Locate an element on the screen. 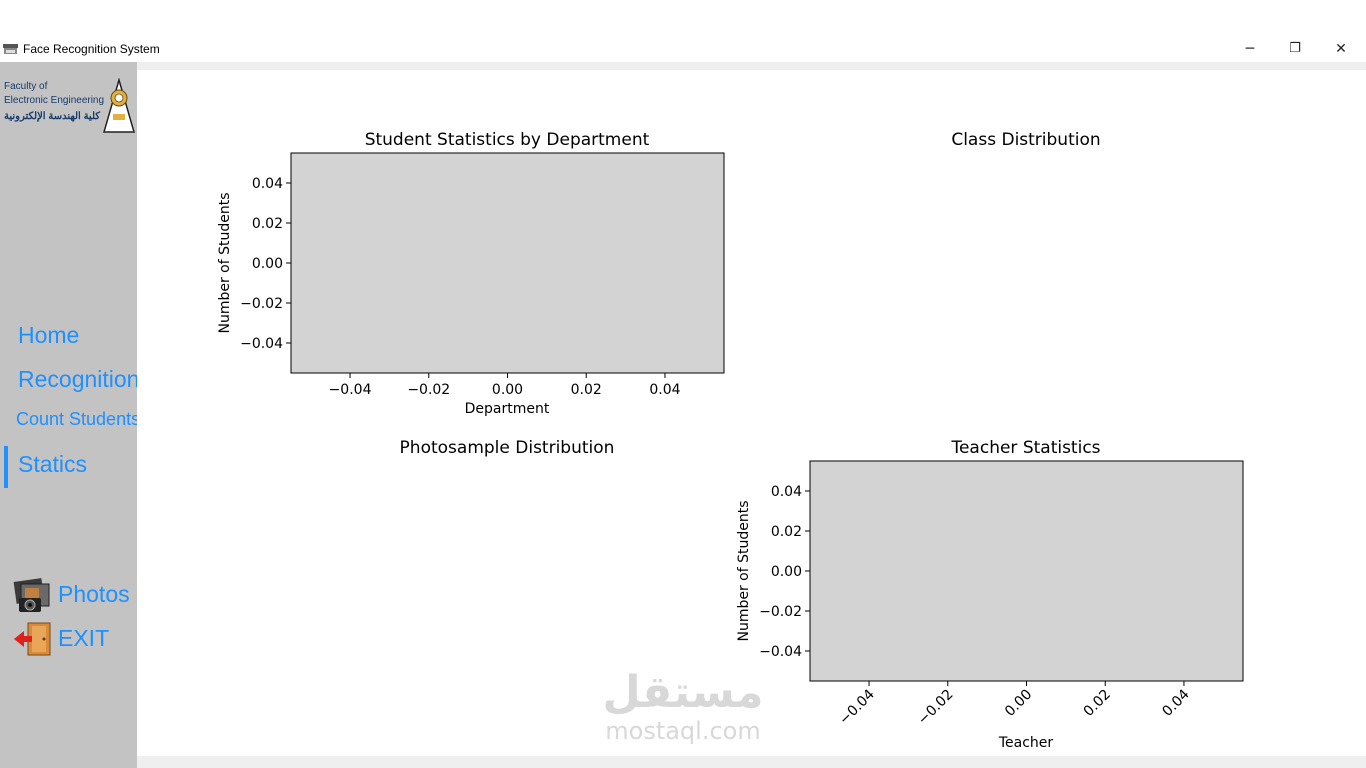 The image size is (1366, 768). app-icon is located at coordinates (10, 49).